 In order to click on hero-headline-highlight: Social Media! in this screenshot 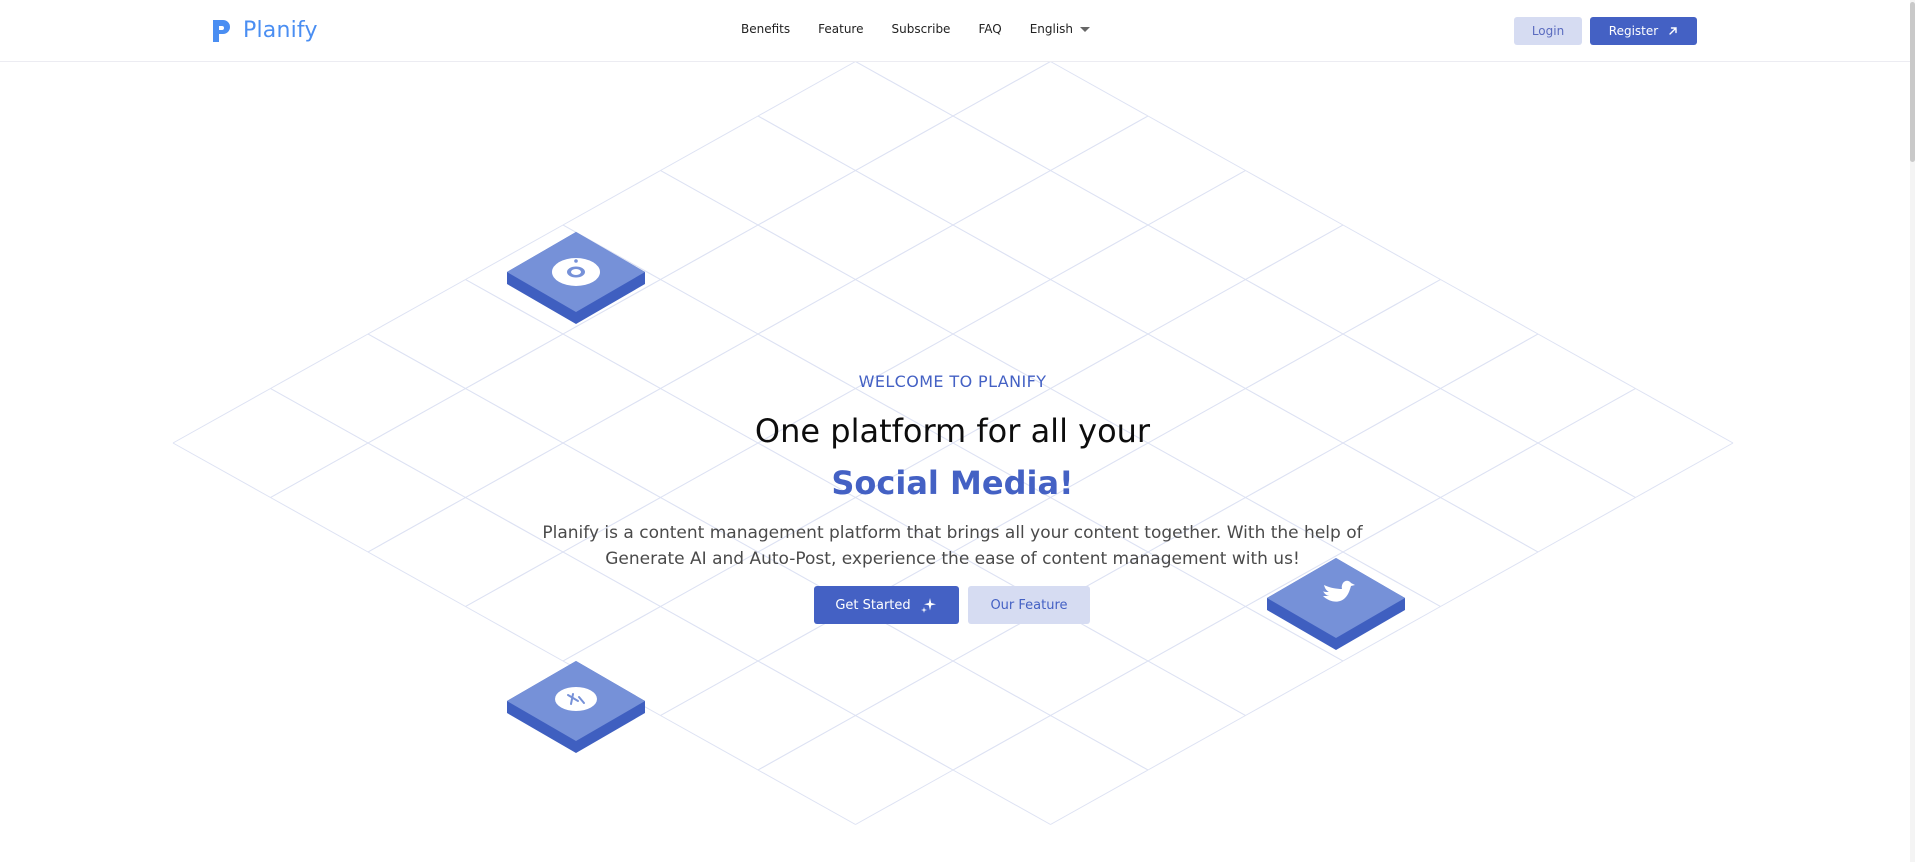, I will do `click(952, 483)`.